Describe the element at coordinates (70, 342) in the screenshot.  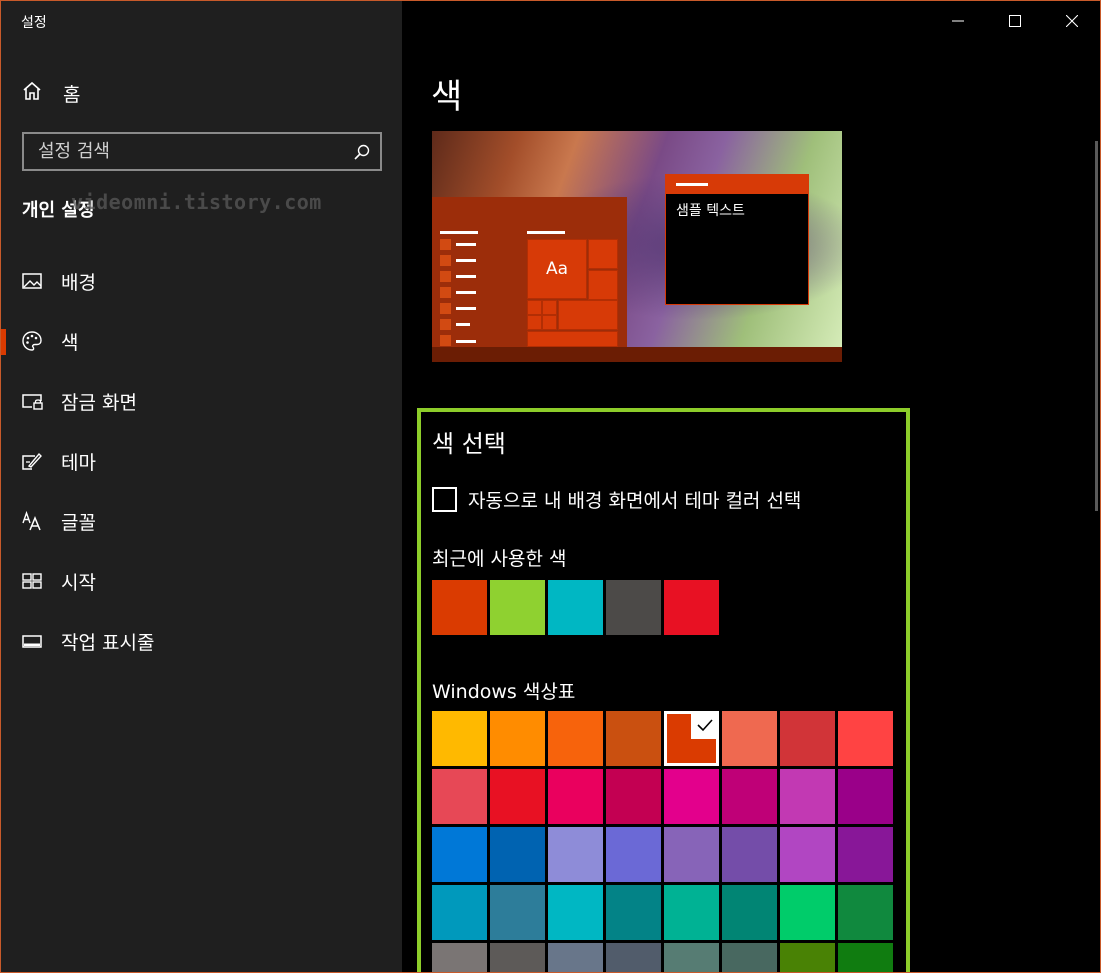
I see `sidebar-item-label: 색` at that location.